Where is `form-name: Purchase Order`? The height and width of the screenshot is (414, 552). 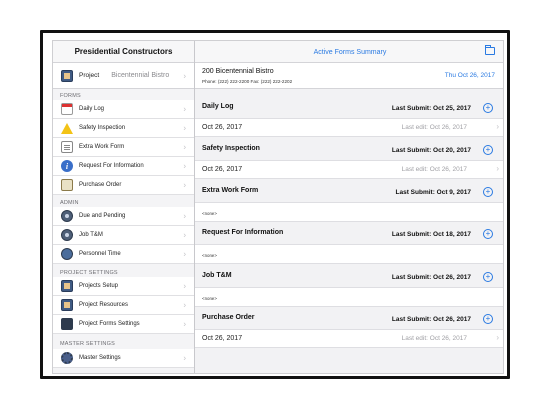
form-name: Purchase Order is located at coordinates (228, 317).